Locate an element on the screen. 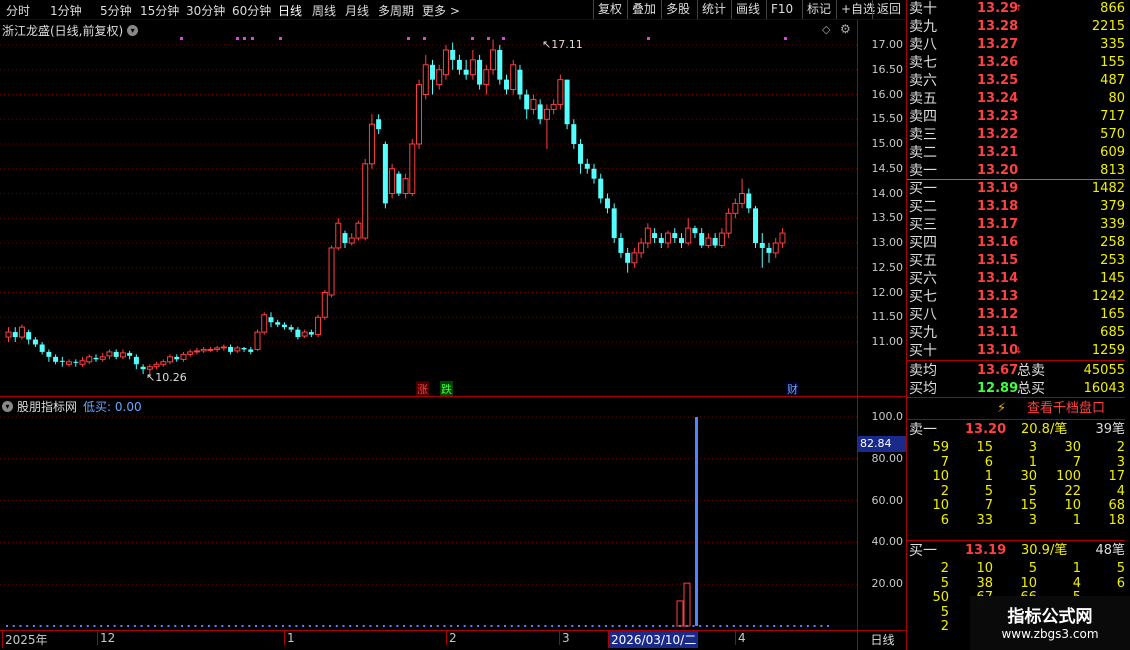  level-label: 卖一 is located at coordinates (923, 171).